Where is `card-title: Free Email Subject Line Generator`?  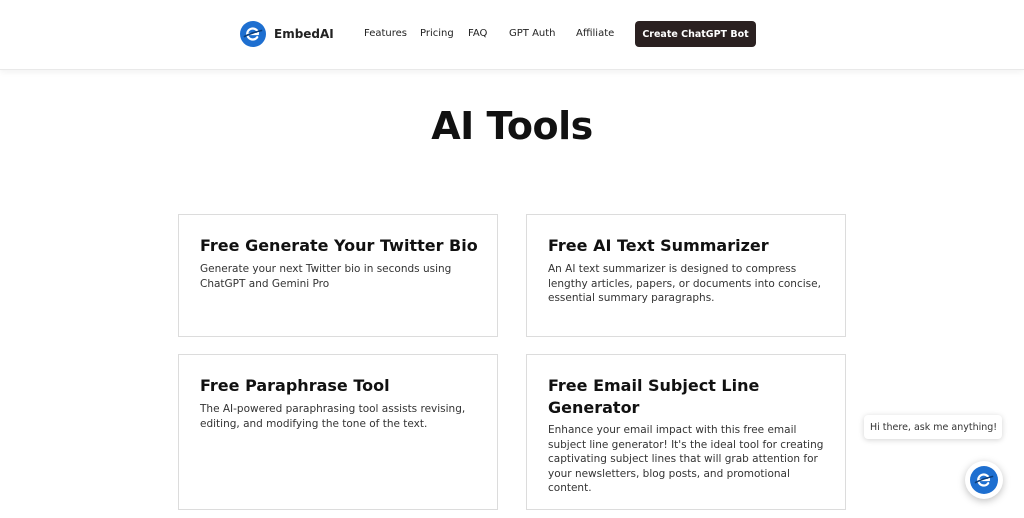 card-title: Free Email Subject Line Generator is located at coordinates (654, 396).